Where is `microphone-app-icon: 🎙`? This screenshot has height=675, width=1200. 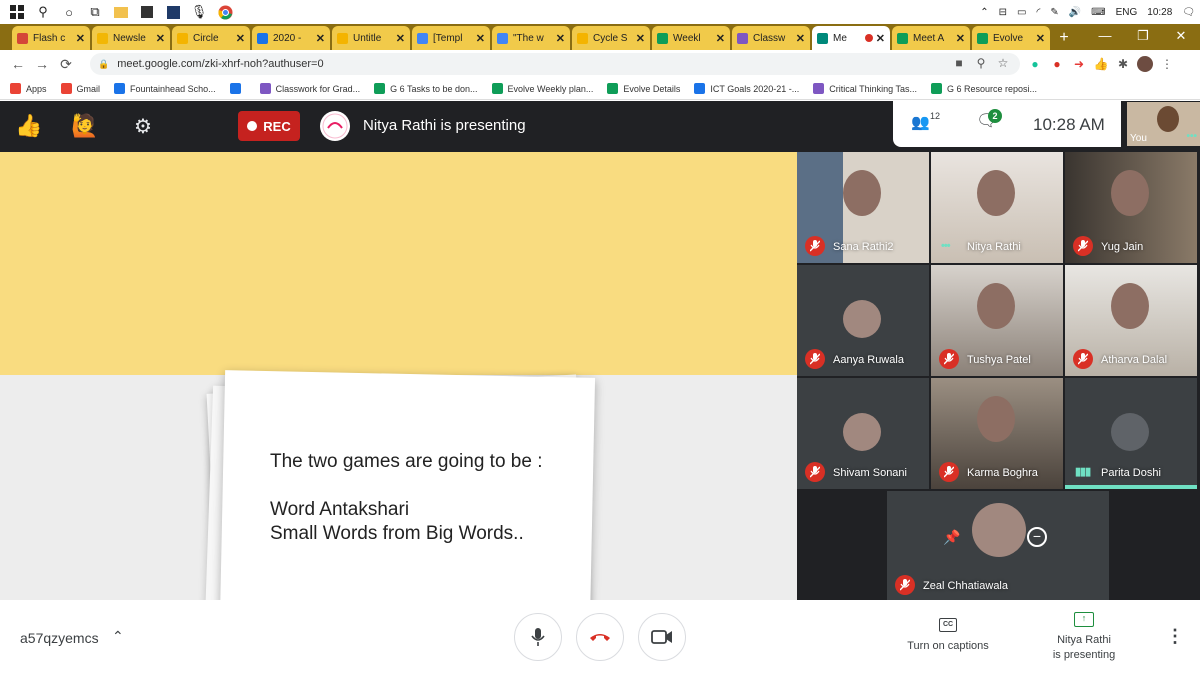
microphone-app-icon: 🎙 is located at coordinates (199, 12).